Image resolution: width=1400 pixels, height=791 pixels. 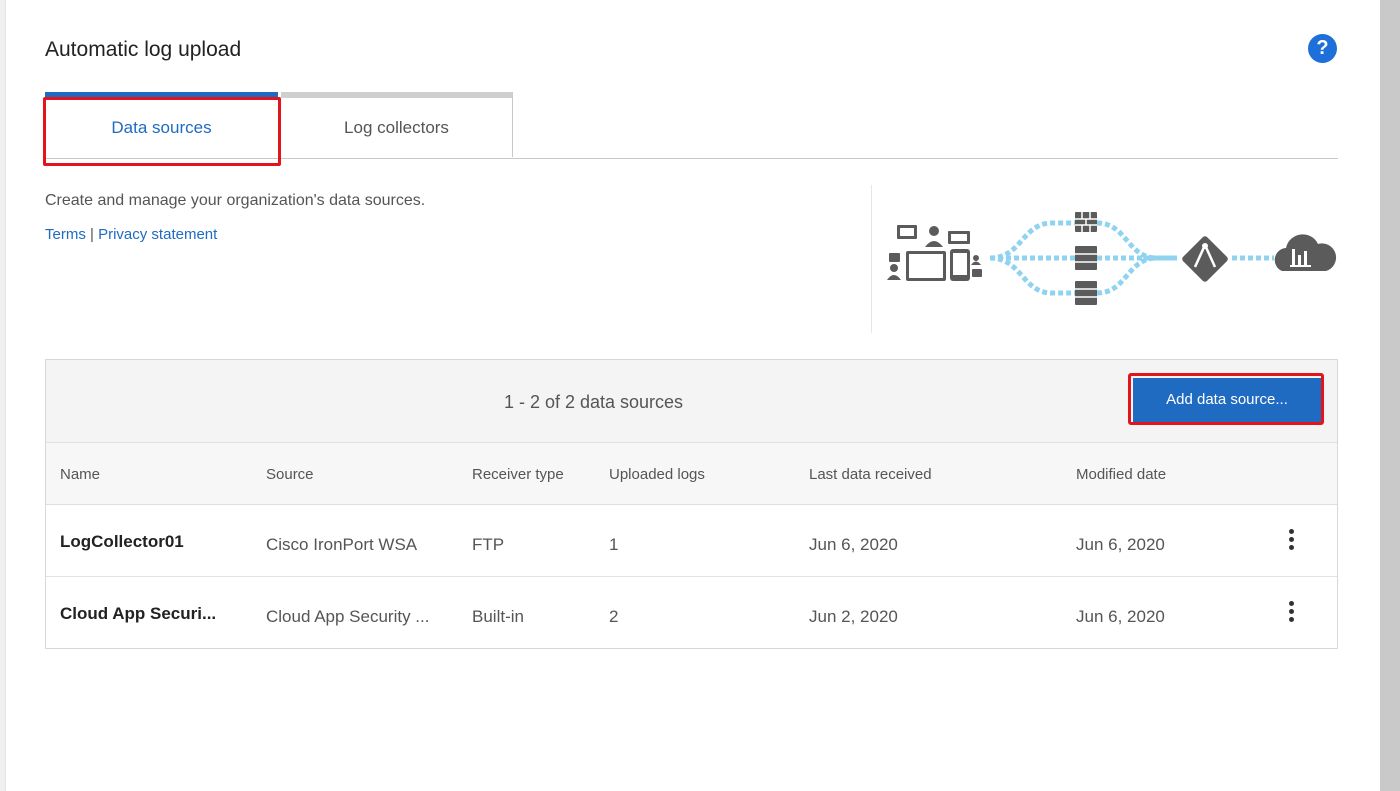 I want to click on row-uploaded-logs: 1, so click(x=614, y=544).